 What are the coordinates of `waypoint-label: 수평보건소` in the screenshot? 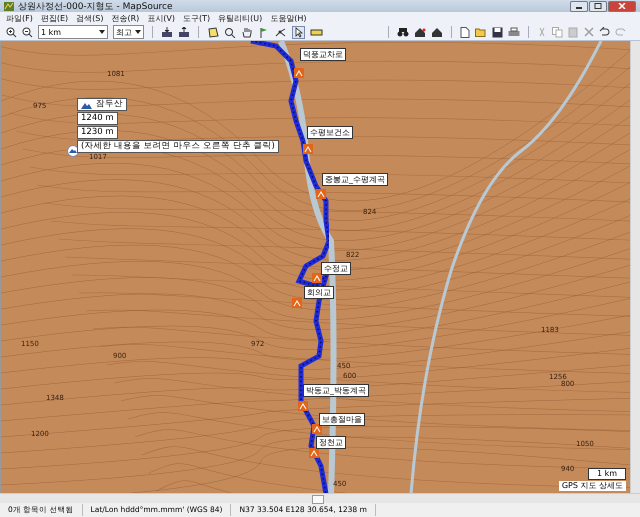 It's located at (330, 132).